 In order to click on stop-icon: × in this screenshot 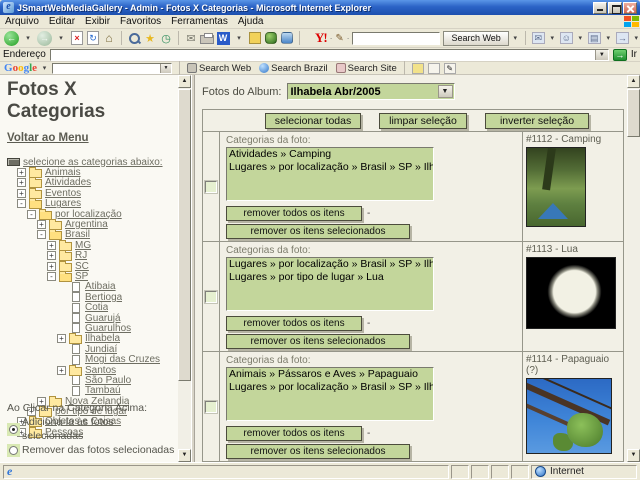, I will do `click(77, 38)`.